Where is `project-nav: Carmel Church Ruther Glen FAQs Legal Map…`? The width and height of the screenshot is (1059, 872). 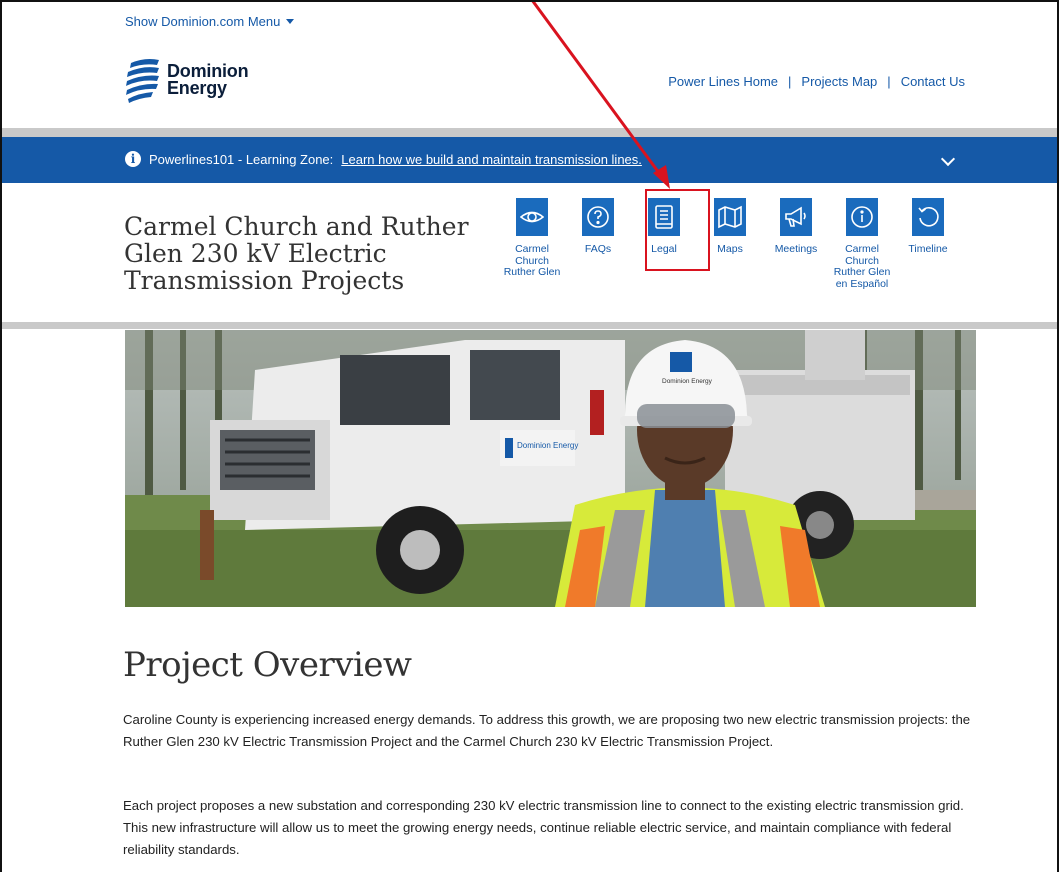 project-nav: Carmel Church Ruther Glen FAQs Legal Map… is located at coordinates (730, 244).